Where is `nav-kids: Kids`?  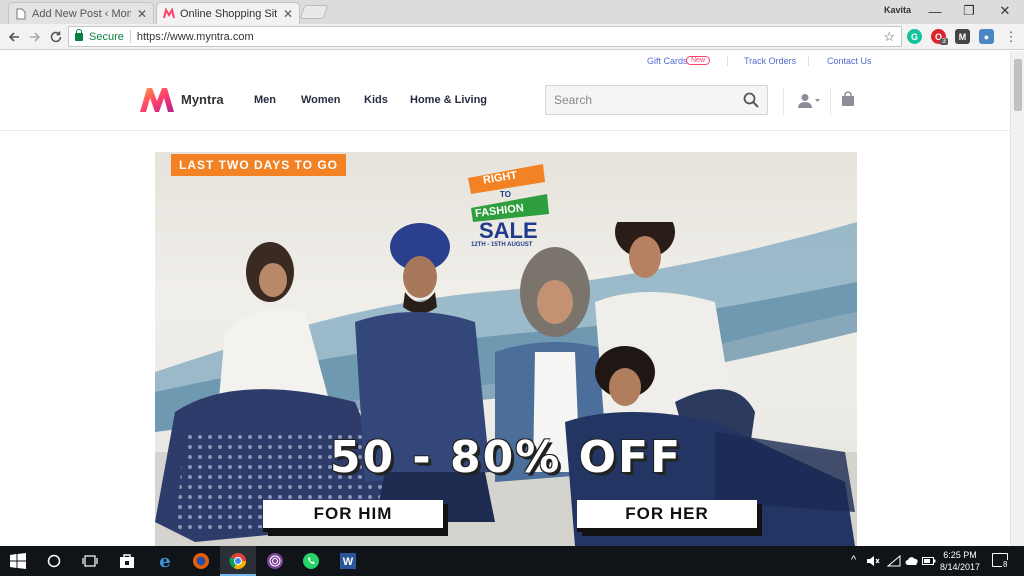
nav-kids: Kids is located at coordinates (376, 100).